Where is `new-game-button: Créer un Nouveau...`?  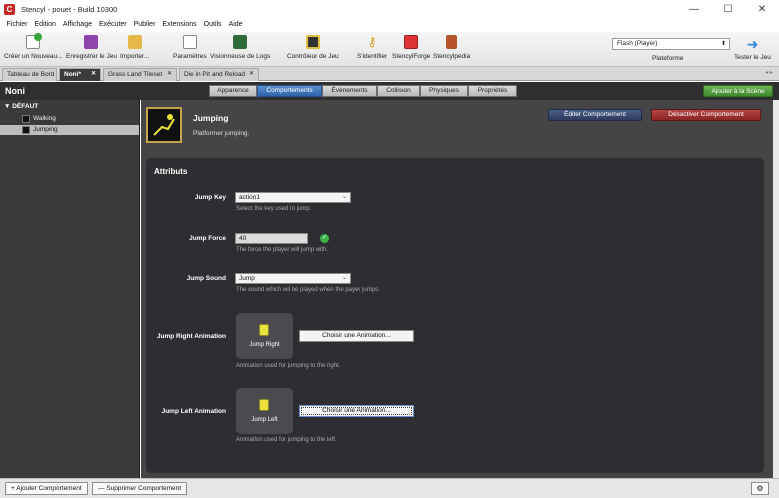 new-game-button: Créer un Nouveau... is located at coordinates (33, 46).